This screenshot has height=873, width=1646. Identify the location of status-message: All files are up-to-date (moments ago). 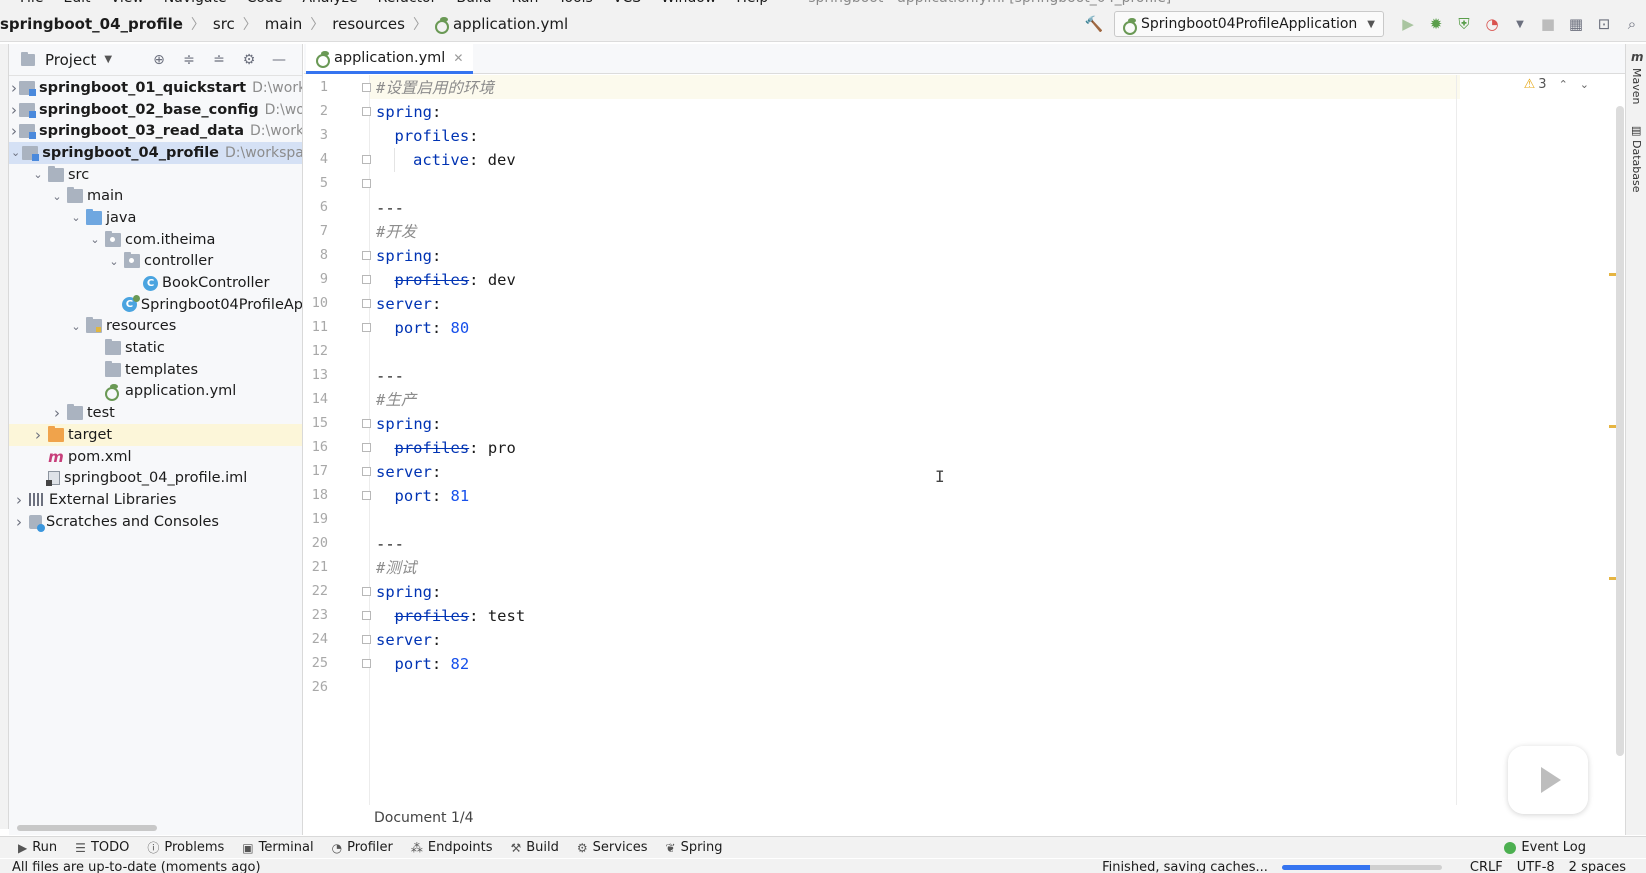
(136, 866).